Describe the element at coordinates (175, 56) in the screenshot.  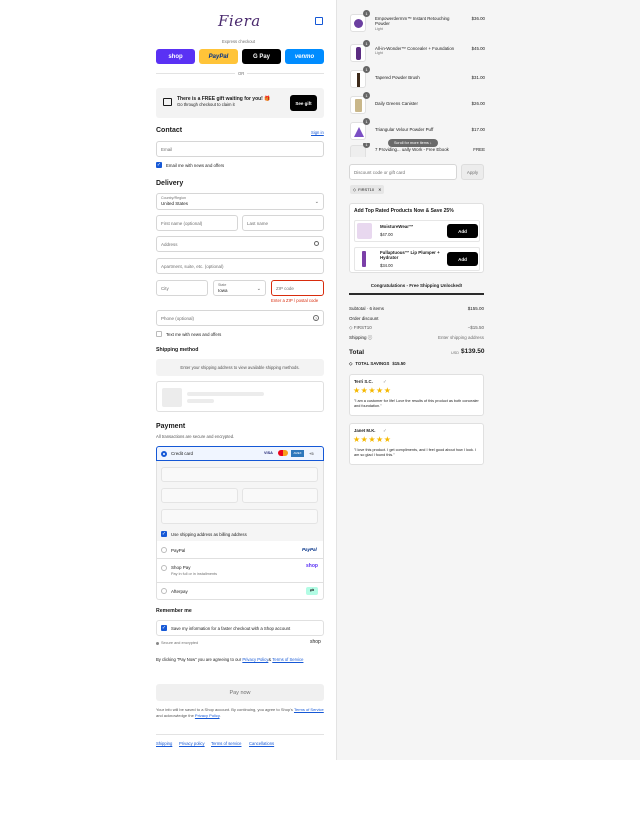
I see `shop-pay-button: shop` at that location.